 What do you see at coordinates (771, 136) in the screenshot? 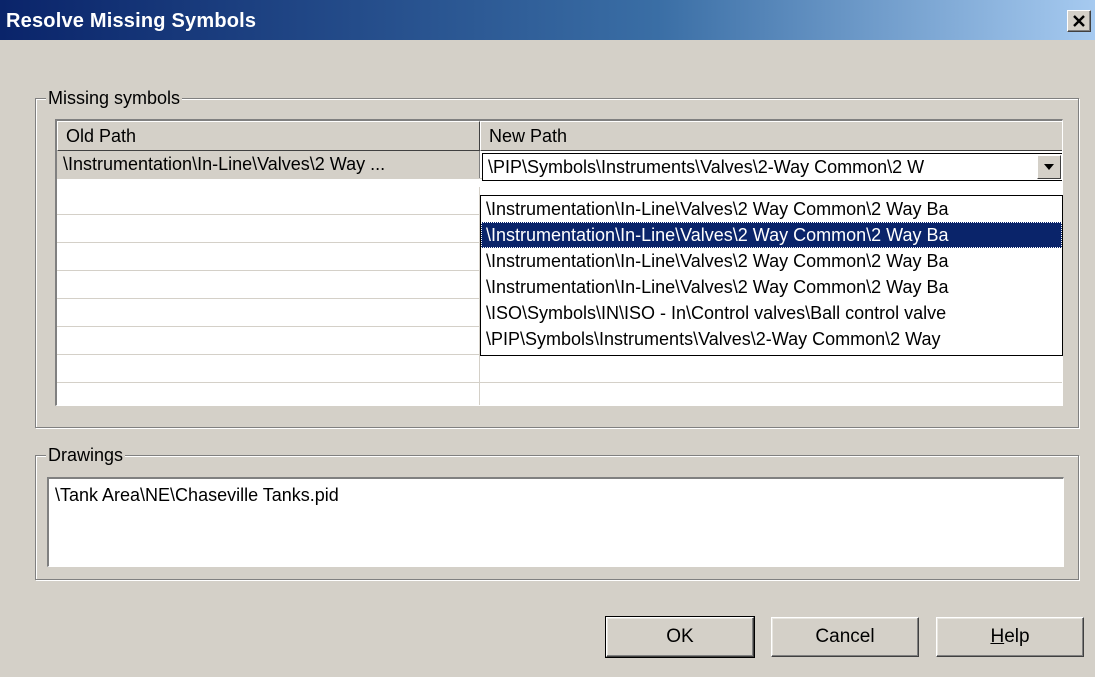
I see `column-header-new-path: New Path` at bounding box center [771, 136].